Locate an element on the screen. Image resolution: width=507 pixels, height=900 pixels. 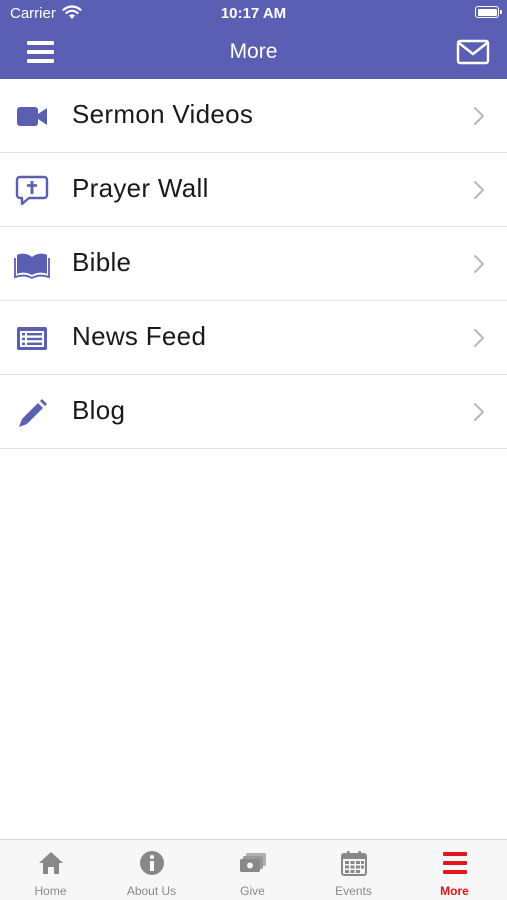
mail-icon is located at coordinates (473, 52).